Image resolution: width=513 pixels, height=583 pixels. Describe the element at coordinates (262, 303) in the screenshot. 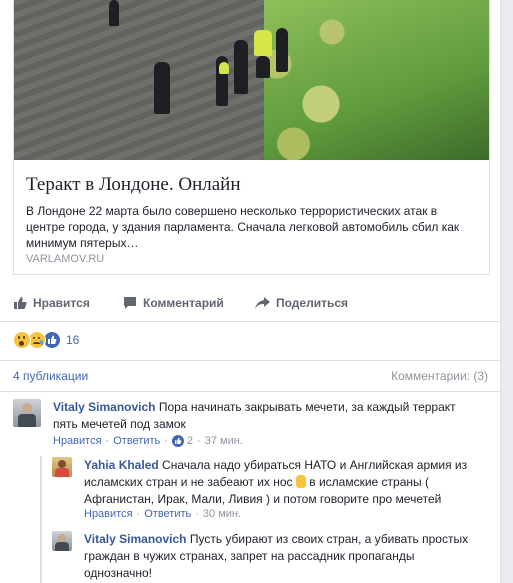

I see `share-icon` at that location.